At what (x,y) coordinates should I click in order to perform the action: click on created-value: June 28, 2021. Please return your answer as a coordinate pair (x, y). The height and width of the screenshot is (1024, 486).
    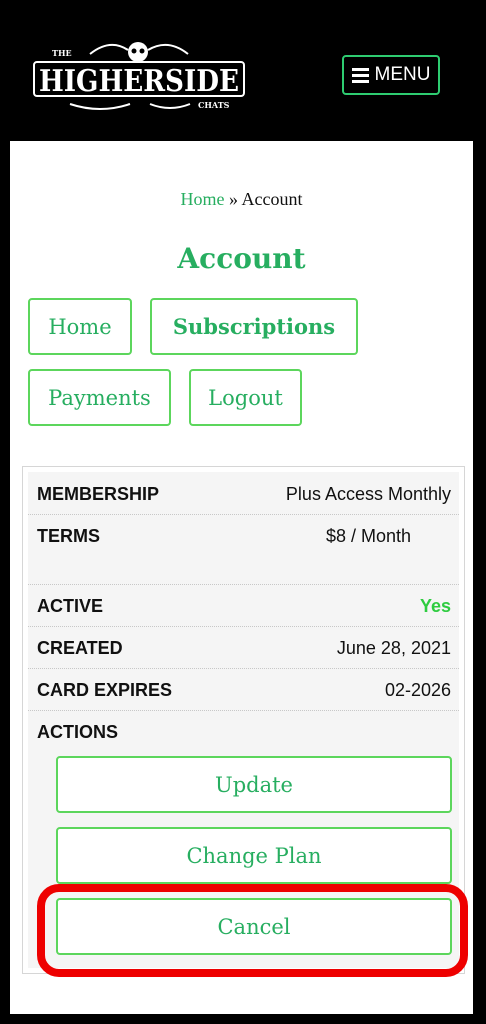
    Looking at the image, I should click on (393, 648).